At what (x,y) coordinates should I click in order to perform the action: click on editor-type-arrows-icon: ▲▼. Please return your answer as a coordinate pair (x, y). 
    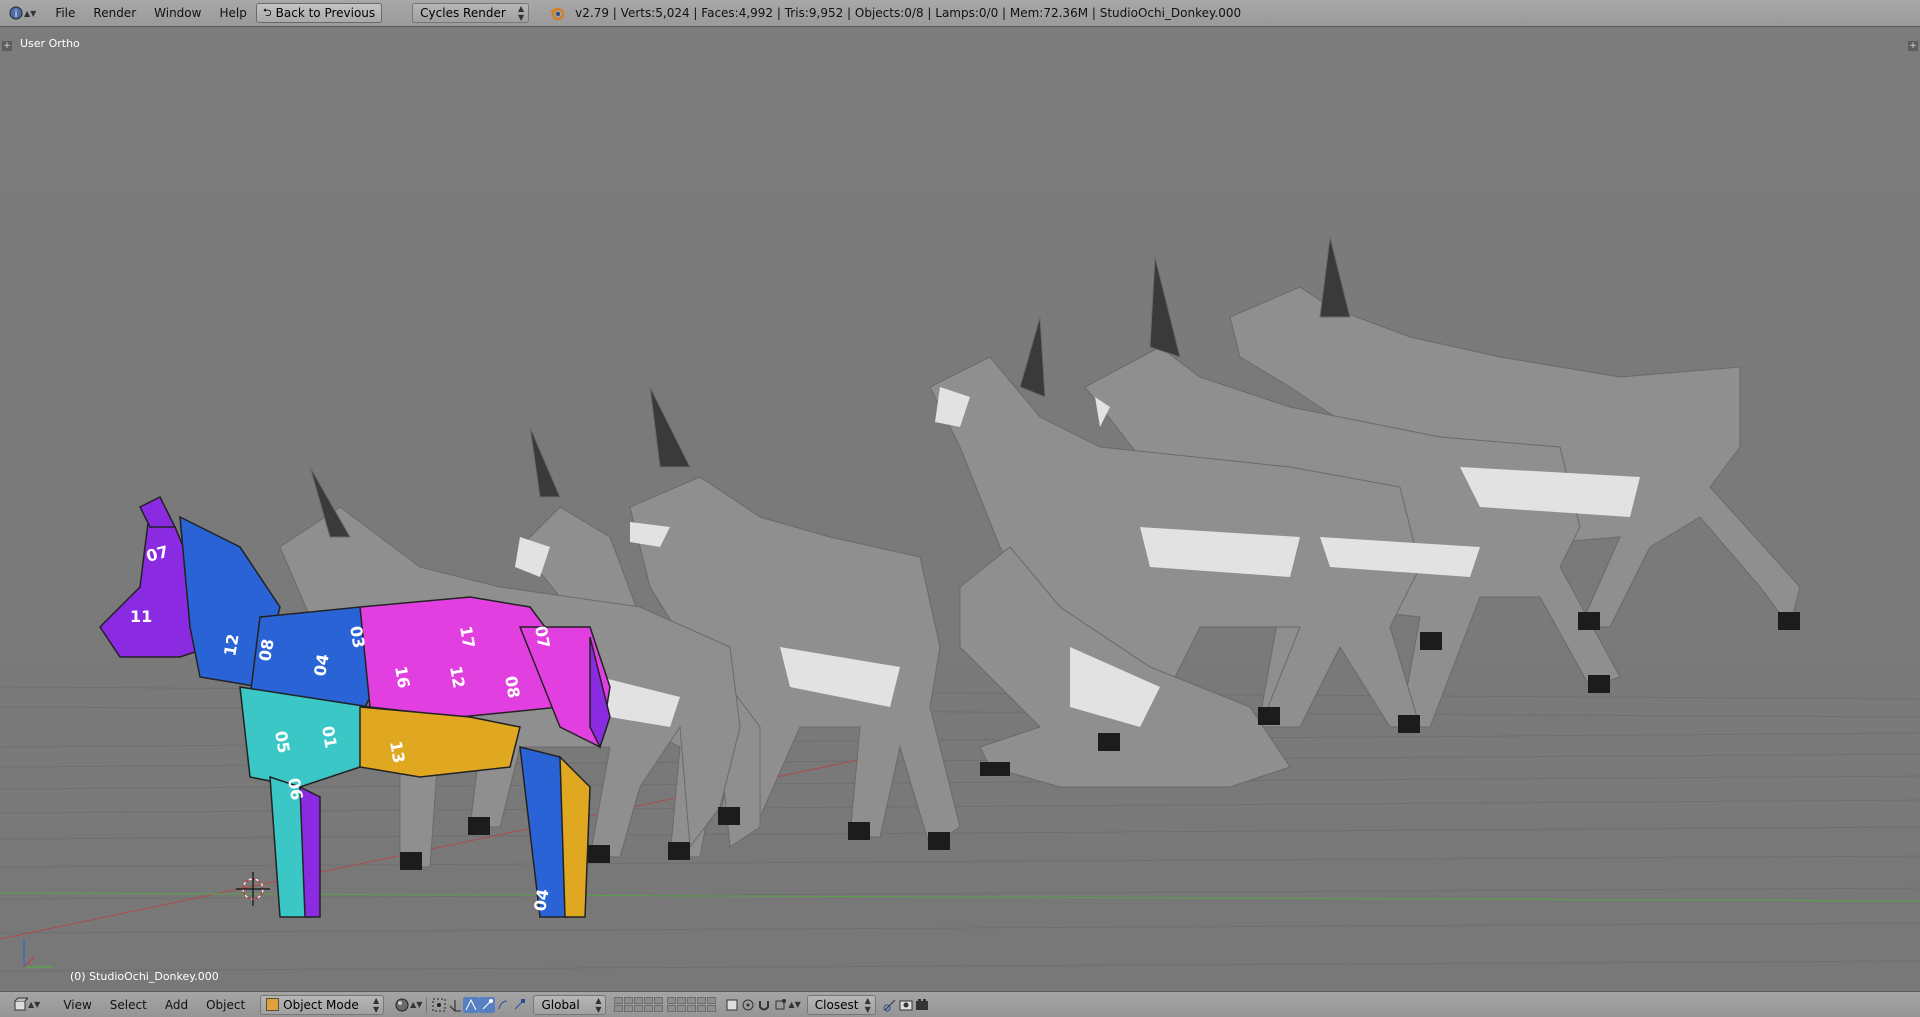
    Looking at the image, I should click on (30, 13).